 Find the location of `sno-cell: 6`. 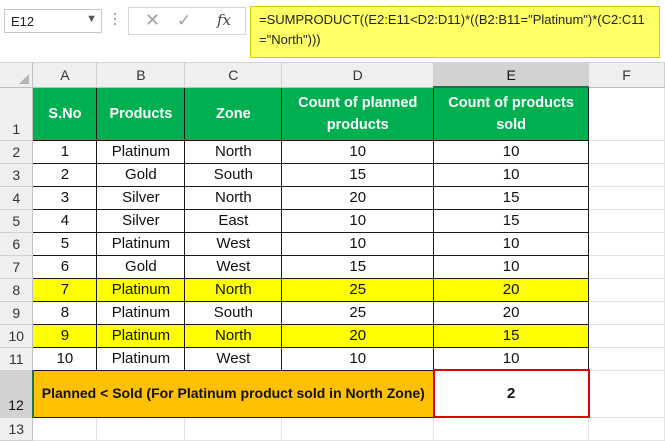

sno-cell: 6 is located at coordinates (65, 266).